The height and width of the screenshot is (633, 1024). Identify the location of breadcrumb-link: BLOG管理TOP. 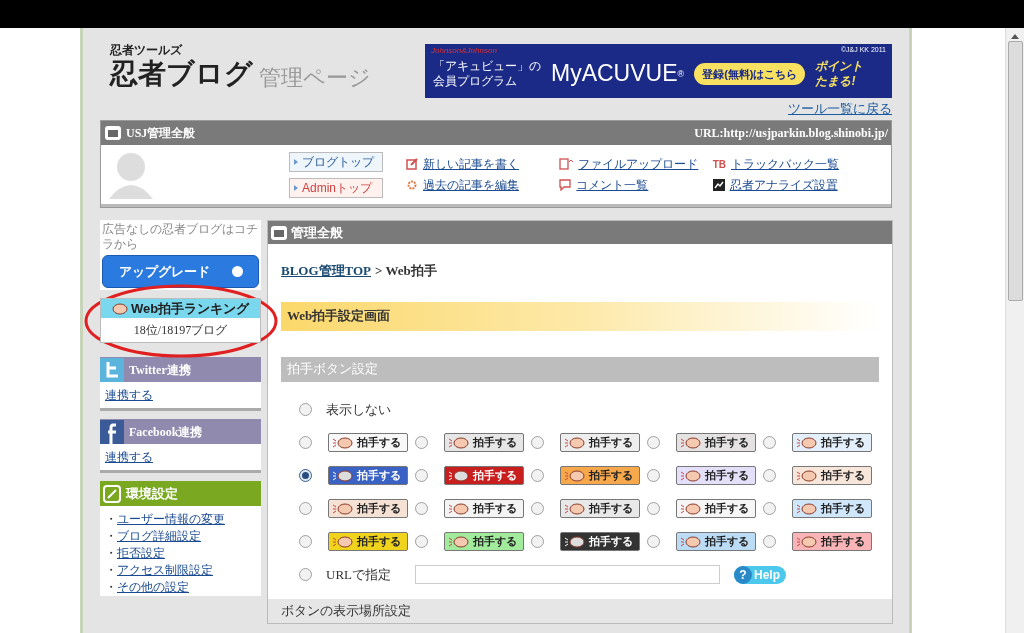
(326, 271).